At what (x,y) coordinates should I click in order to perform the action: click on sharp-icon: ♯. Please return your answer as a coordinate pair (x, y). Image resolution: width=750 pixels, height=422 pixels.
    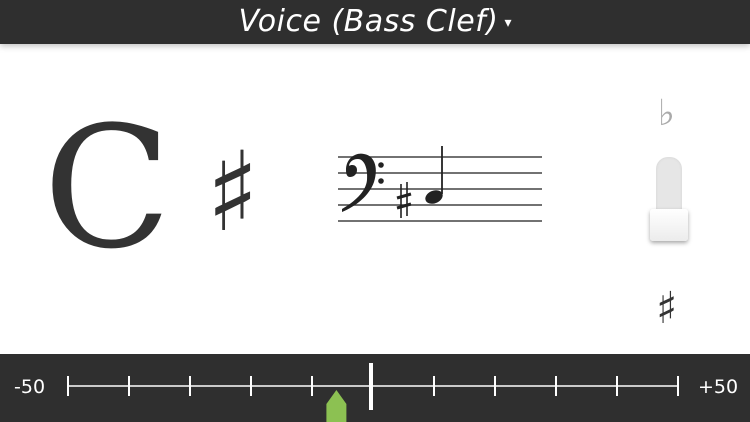
    Looking at the image, I should click on (667, 308).